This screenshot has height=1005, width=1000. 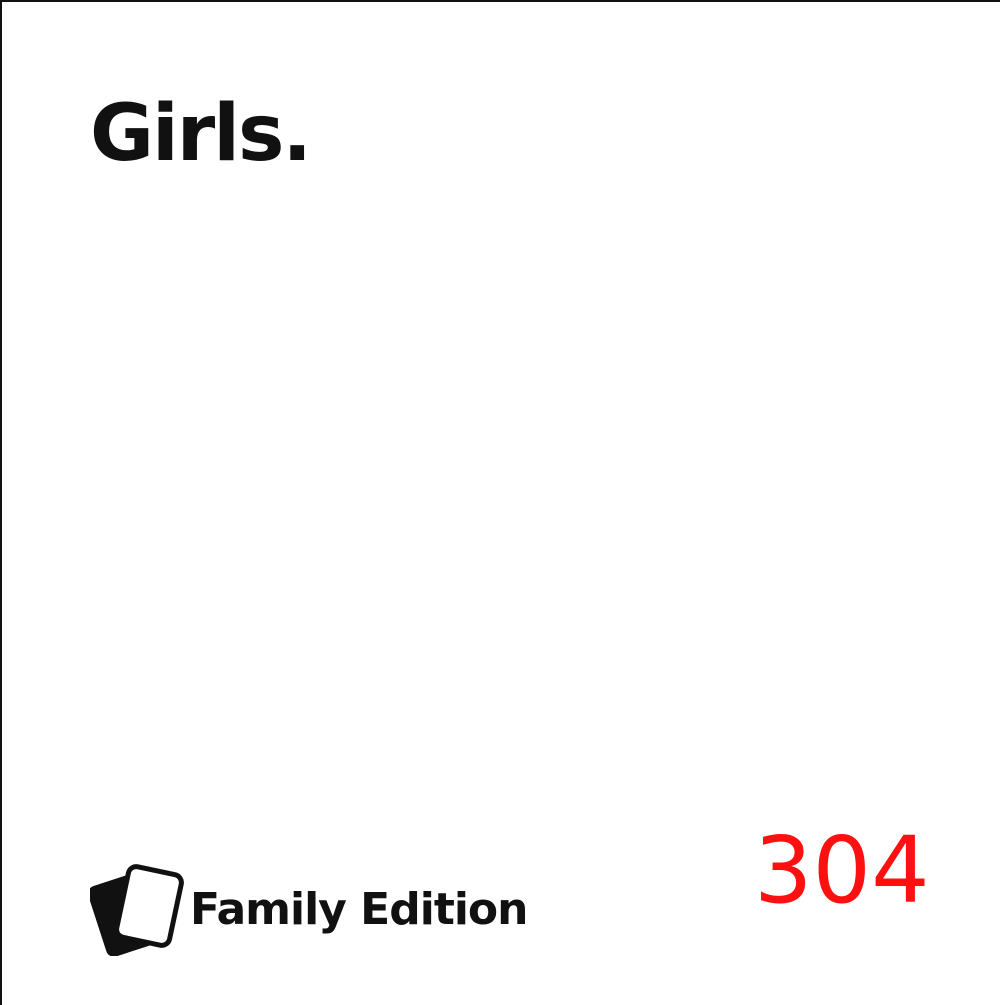 What do you see at coordinates (842, 870) in the screenshot?
I see `card-number: 304` at bounding box center [842, 870].